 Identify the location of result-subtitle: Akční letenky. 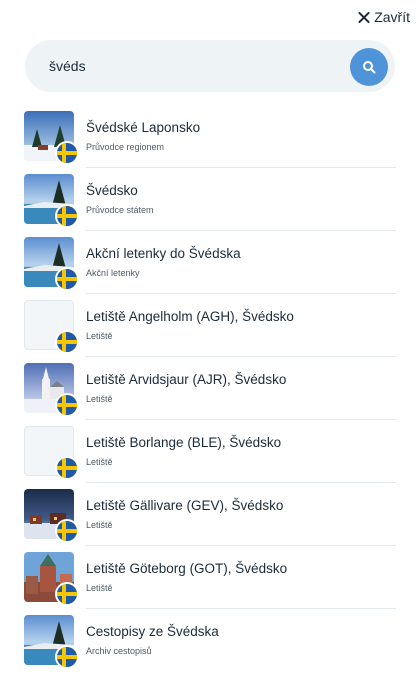
(113, 273).